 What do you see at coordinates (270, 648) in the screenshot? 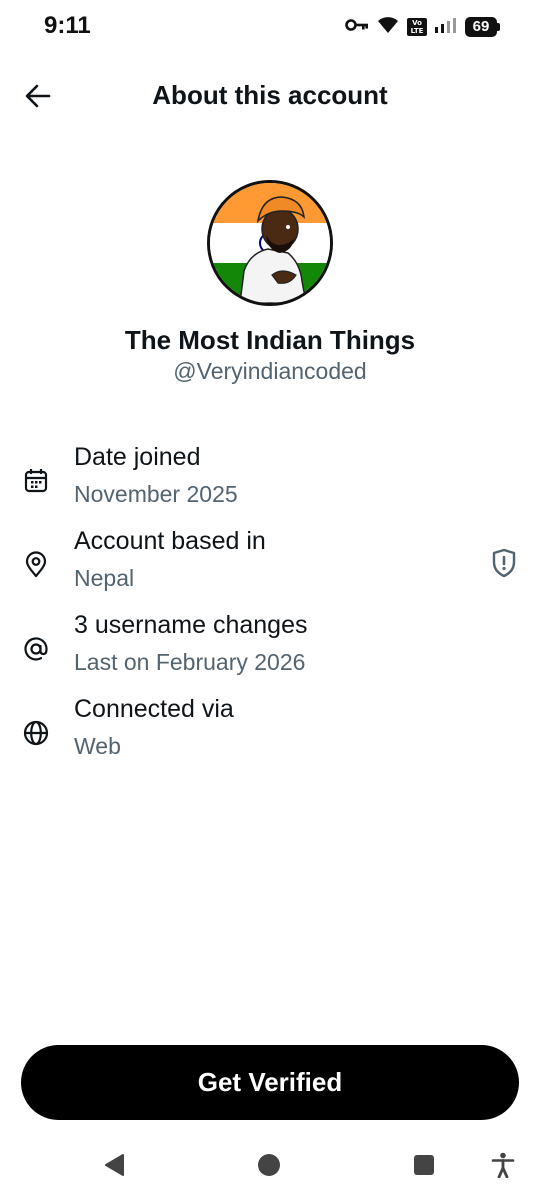
I see `detail-row-username-changes: 3 username changes Last on February 2026` at bounding box center [270, 648].